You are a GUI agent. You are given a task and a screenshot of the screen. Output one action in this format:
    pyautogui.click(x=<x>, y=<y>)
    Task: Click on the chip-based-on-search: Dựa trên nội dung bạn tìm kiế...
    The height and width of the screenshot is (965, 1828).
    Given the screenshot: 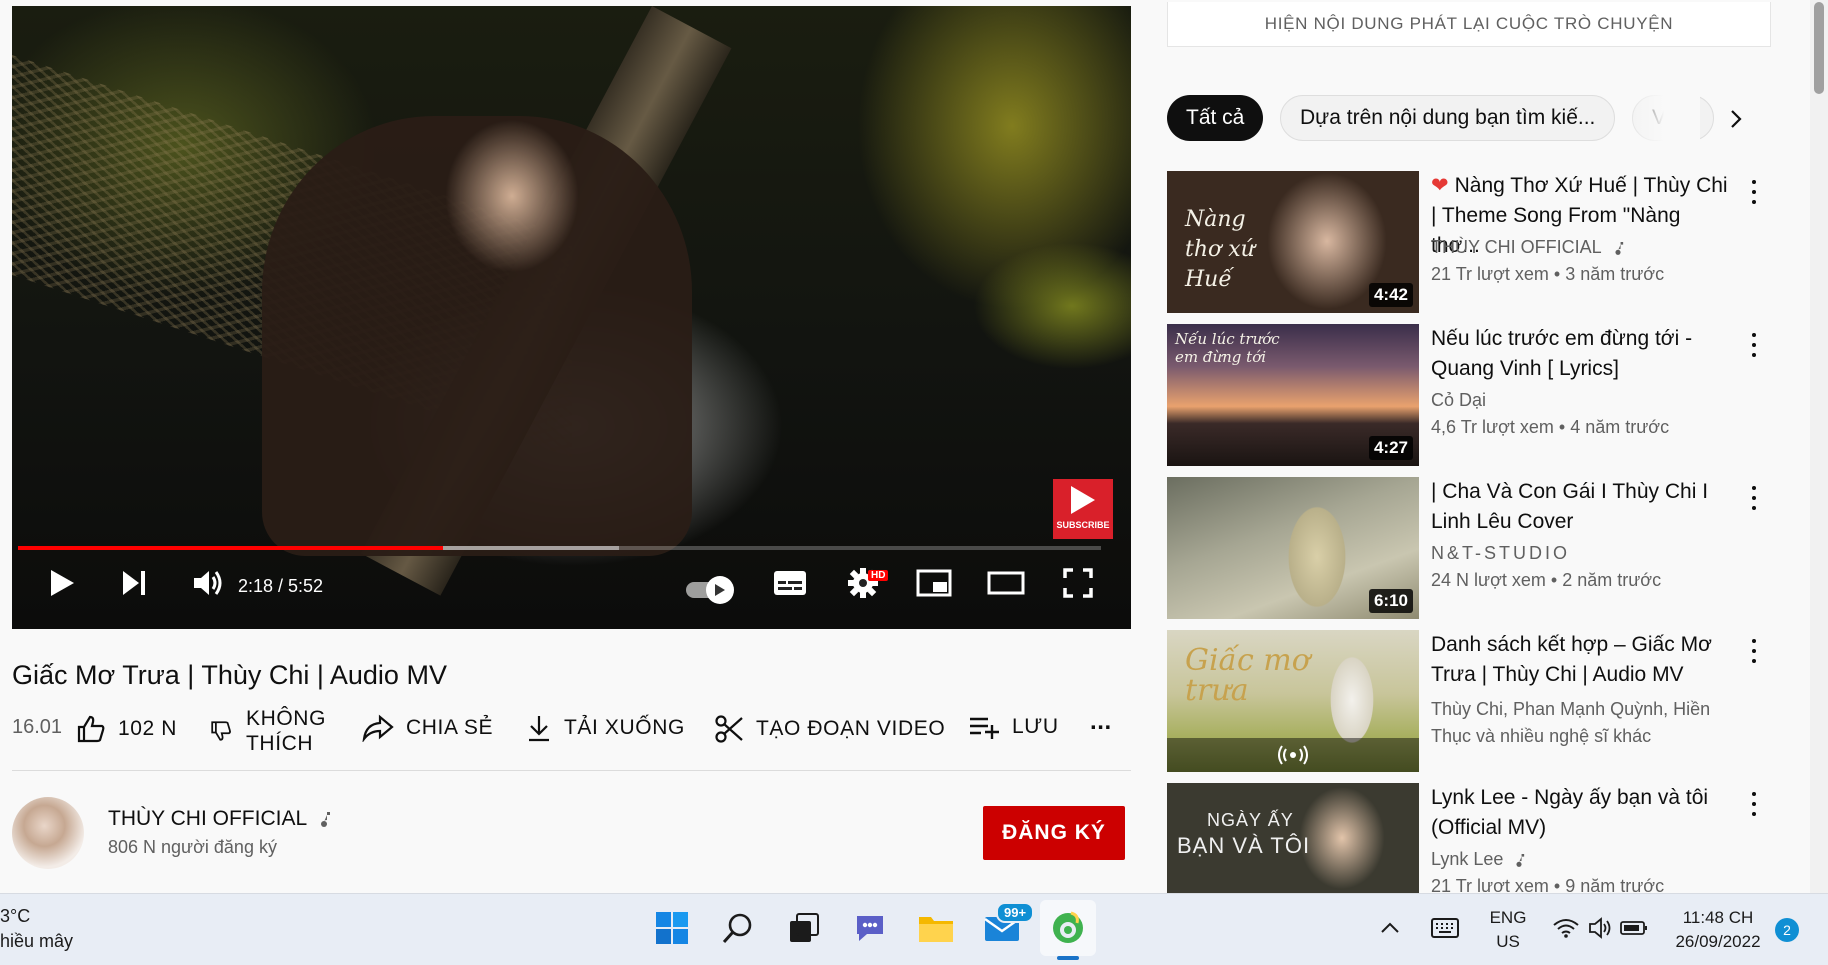 What is the action you would take?
    pyautogui.click(x=1448, y=118)
    